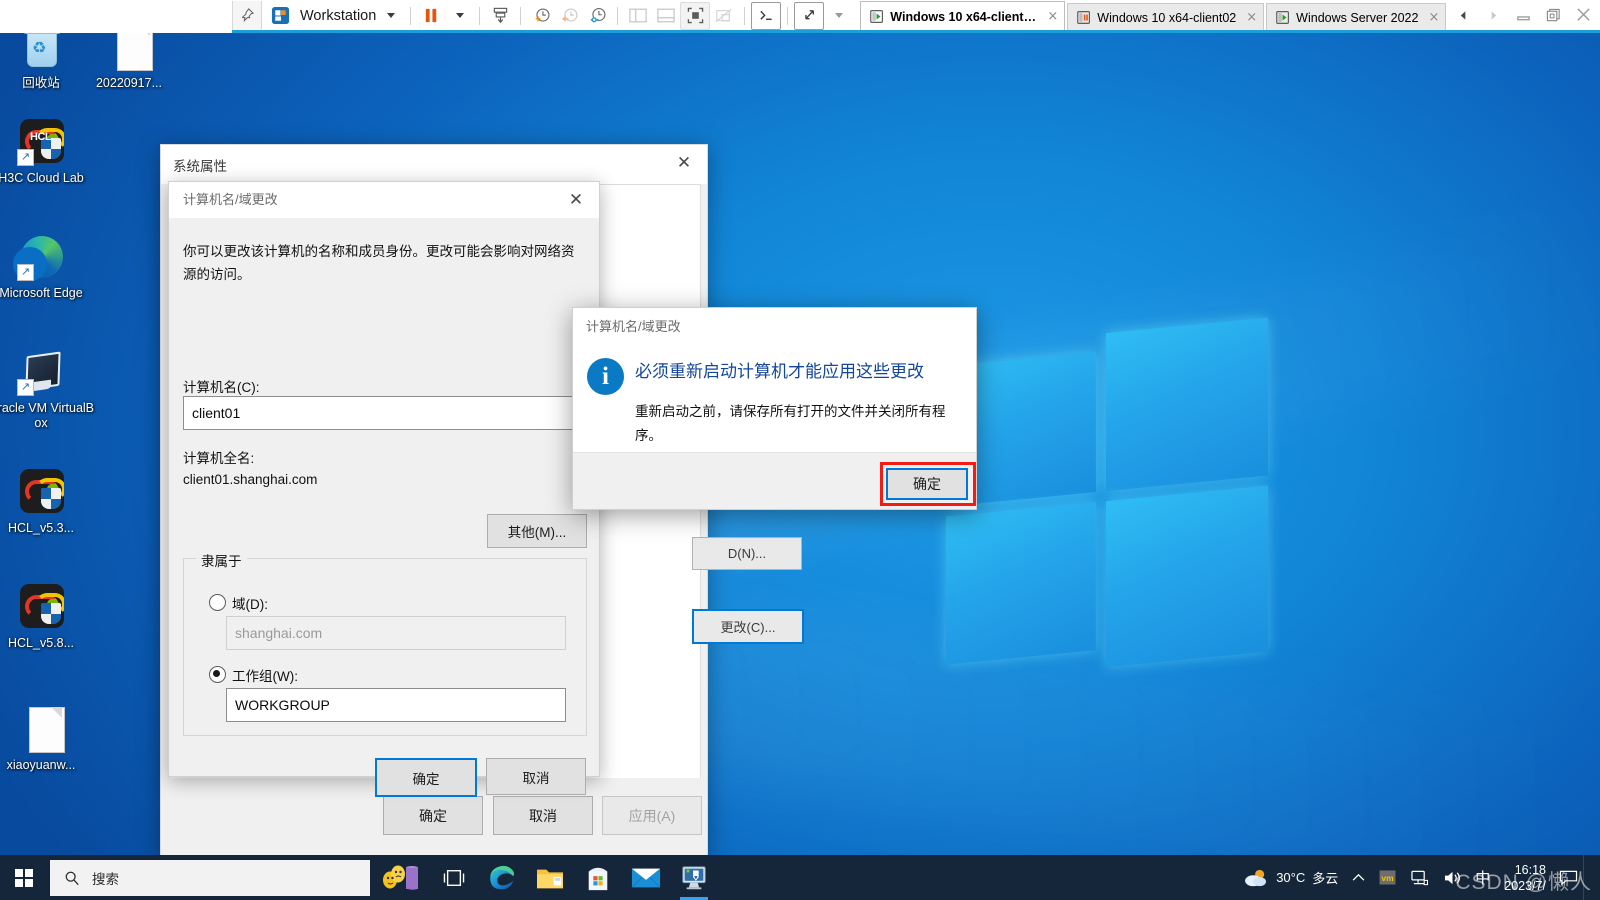 The height and width of the screenshot is (900, 1600). Describe the element at coordinates (396, 705) in the screenshot. I see `workgroup-input: WORKGROUP` at that location.